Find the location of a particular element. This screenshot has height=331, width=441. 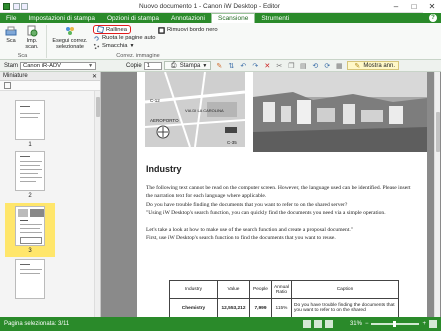

zoom-slider is located at coordinates (395, 324).